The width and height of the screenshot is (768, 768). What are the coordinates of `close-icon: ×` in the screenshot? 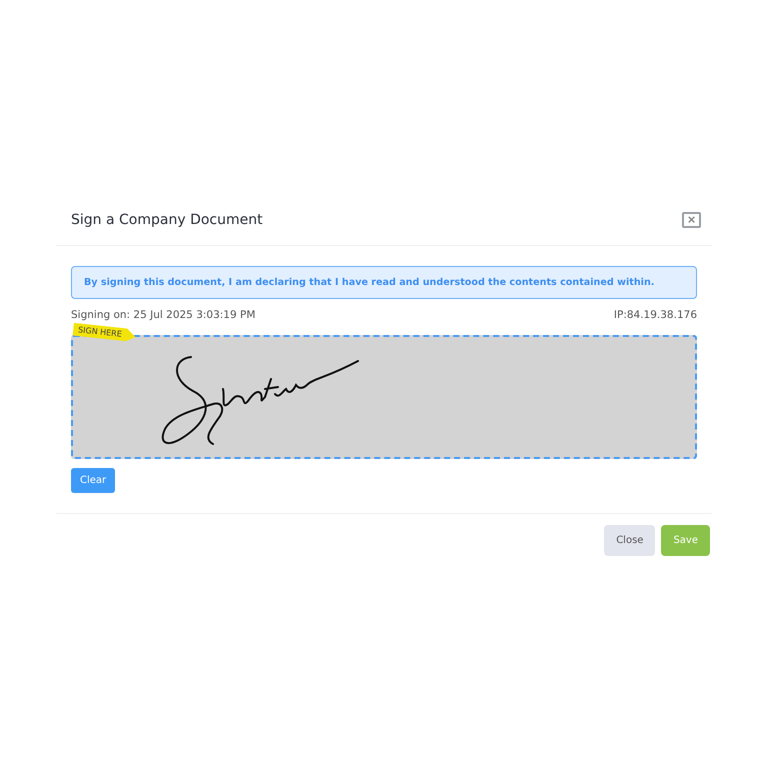 It's located at (691, 220).